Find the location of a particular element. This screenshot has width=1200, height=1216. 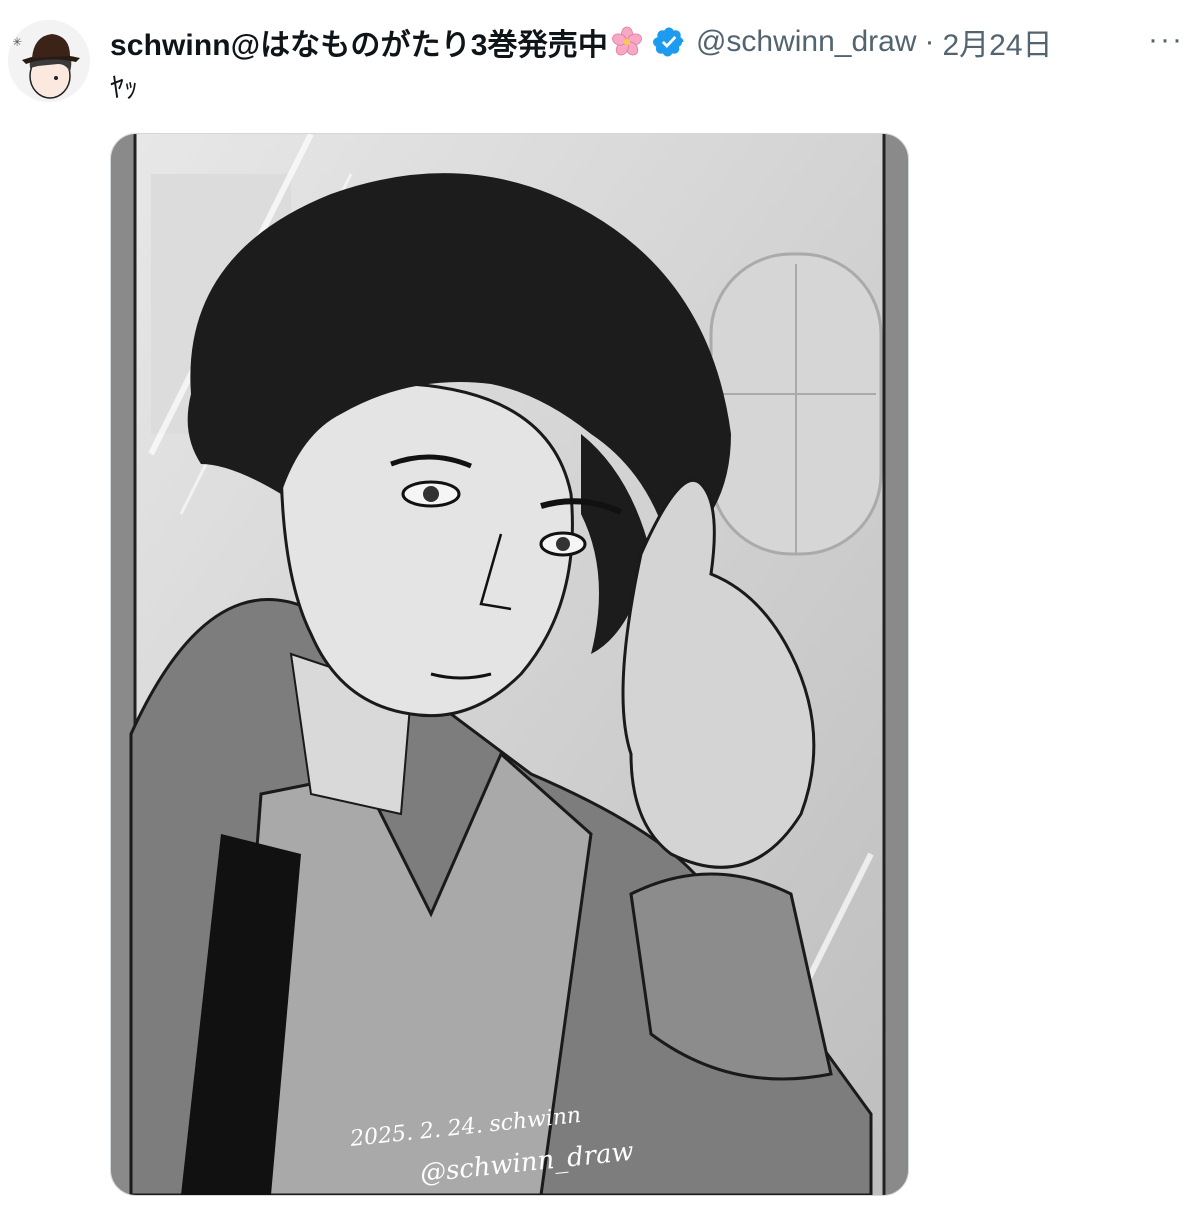

tweet-text: ﾔｯ is located at coordinates (124, 87).